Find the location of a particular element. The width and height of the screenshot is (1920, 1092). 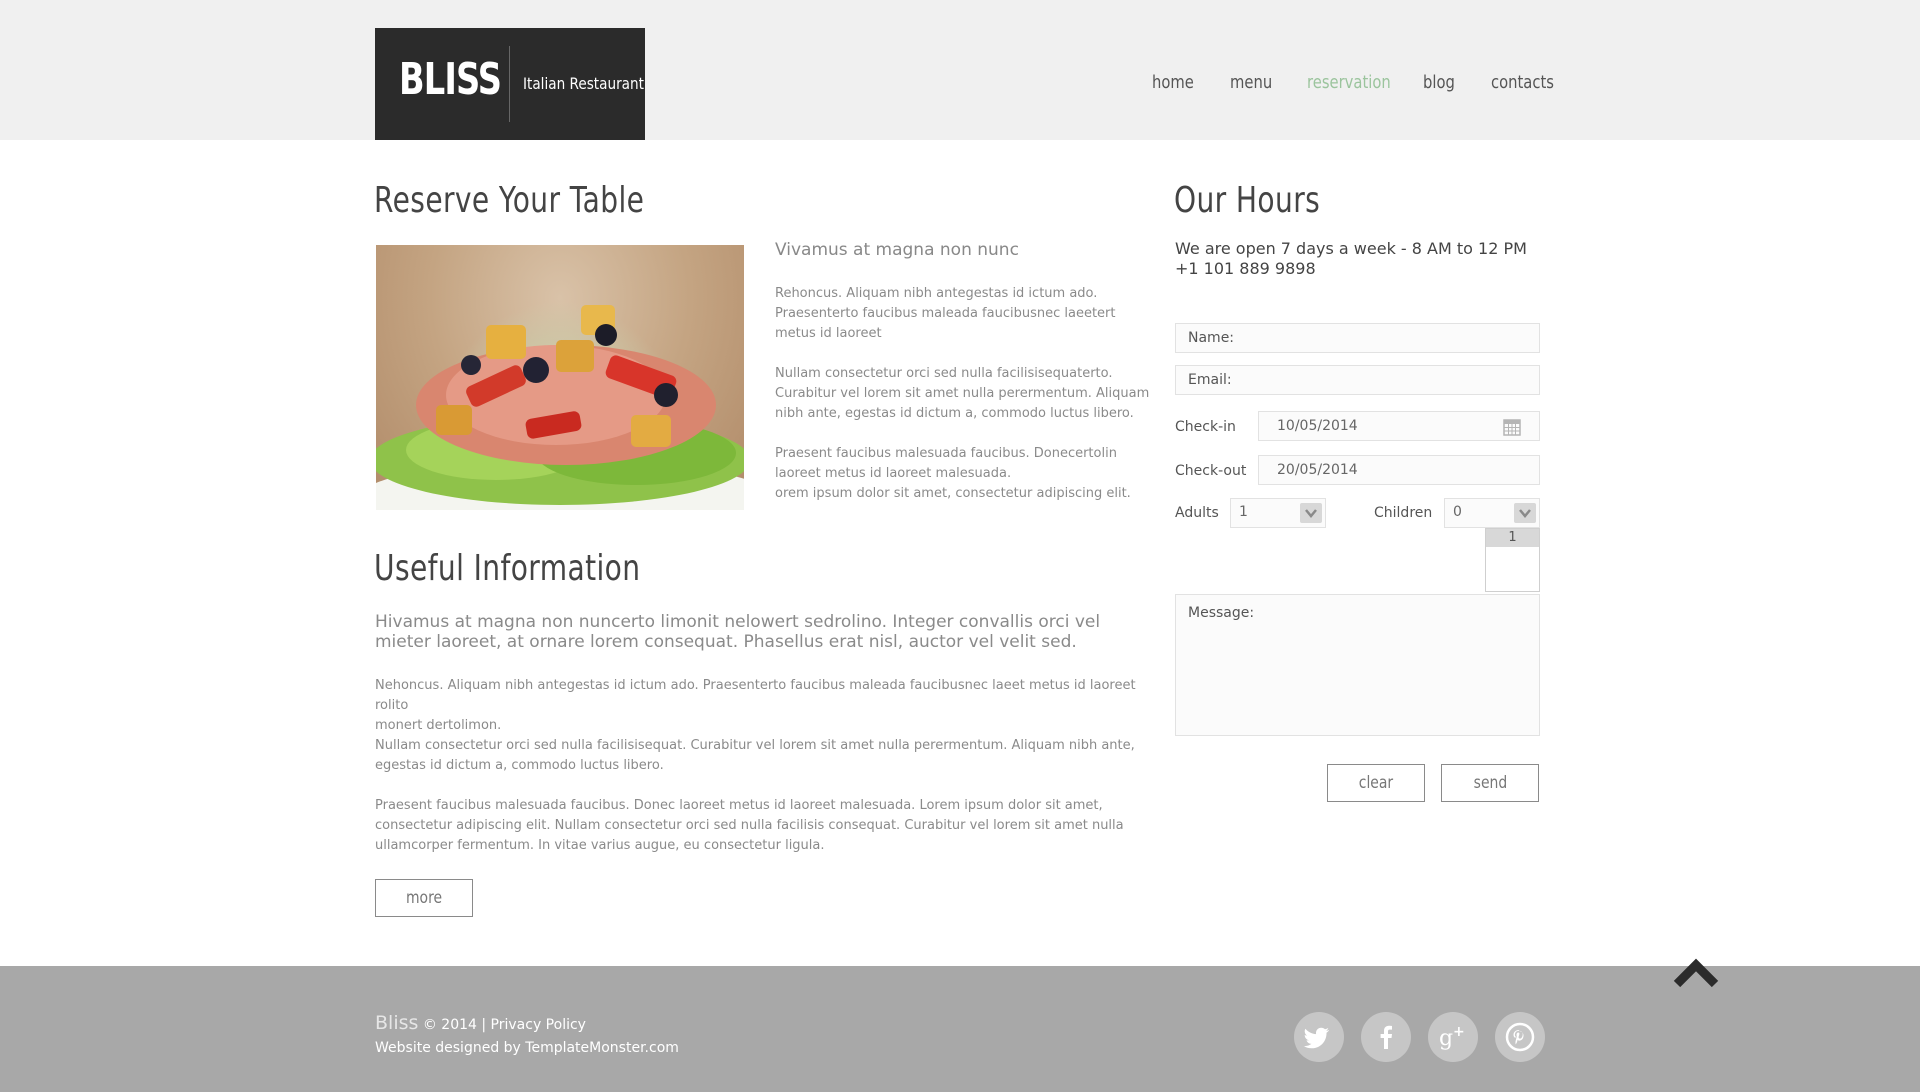

facebook-icon is located at coordinates (1386, 1037).